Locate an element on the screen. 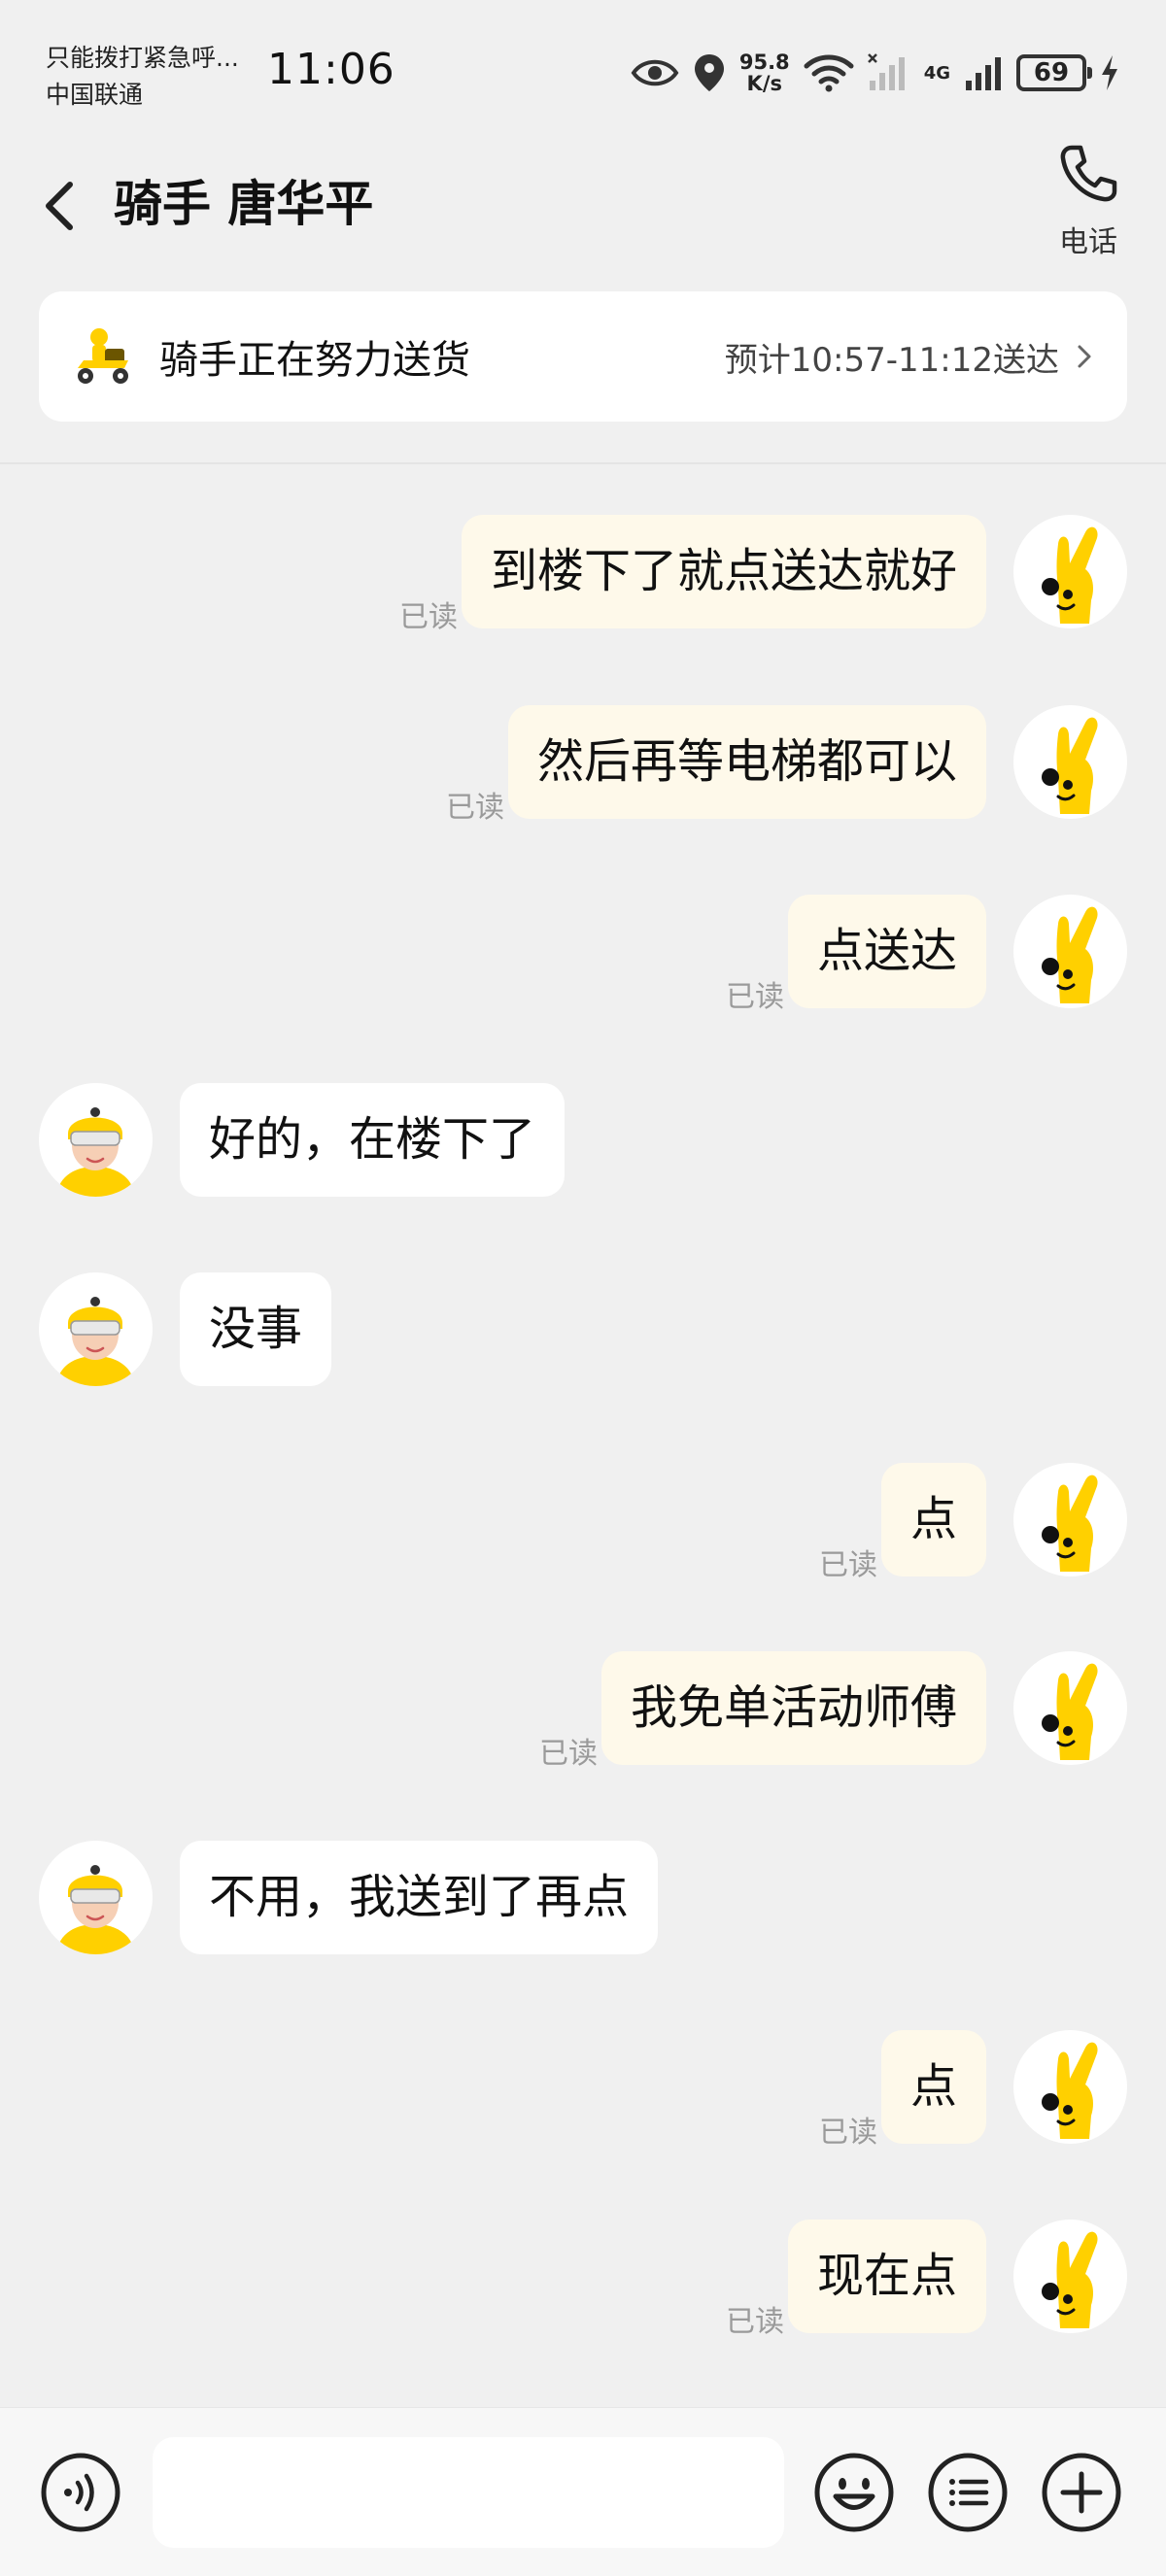  status-icons: 95.8 K/s 4G 69 is located at coordinates (875, 73).